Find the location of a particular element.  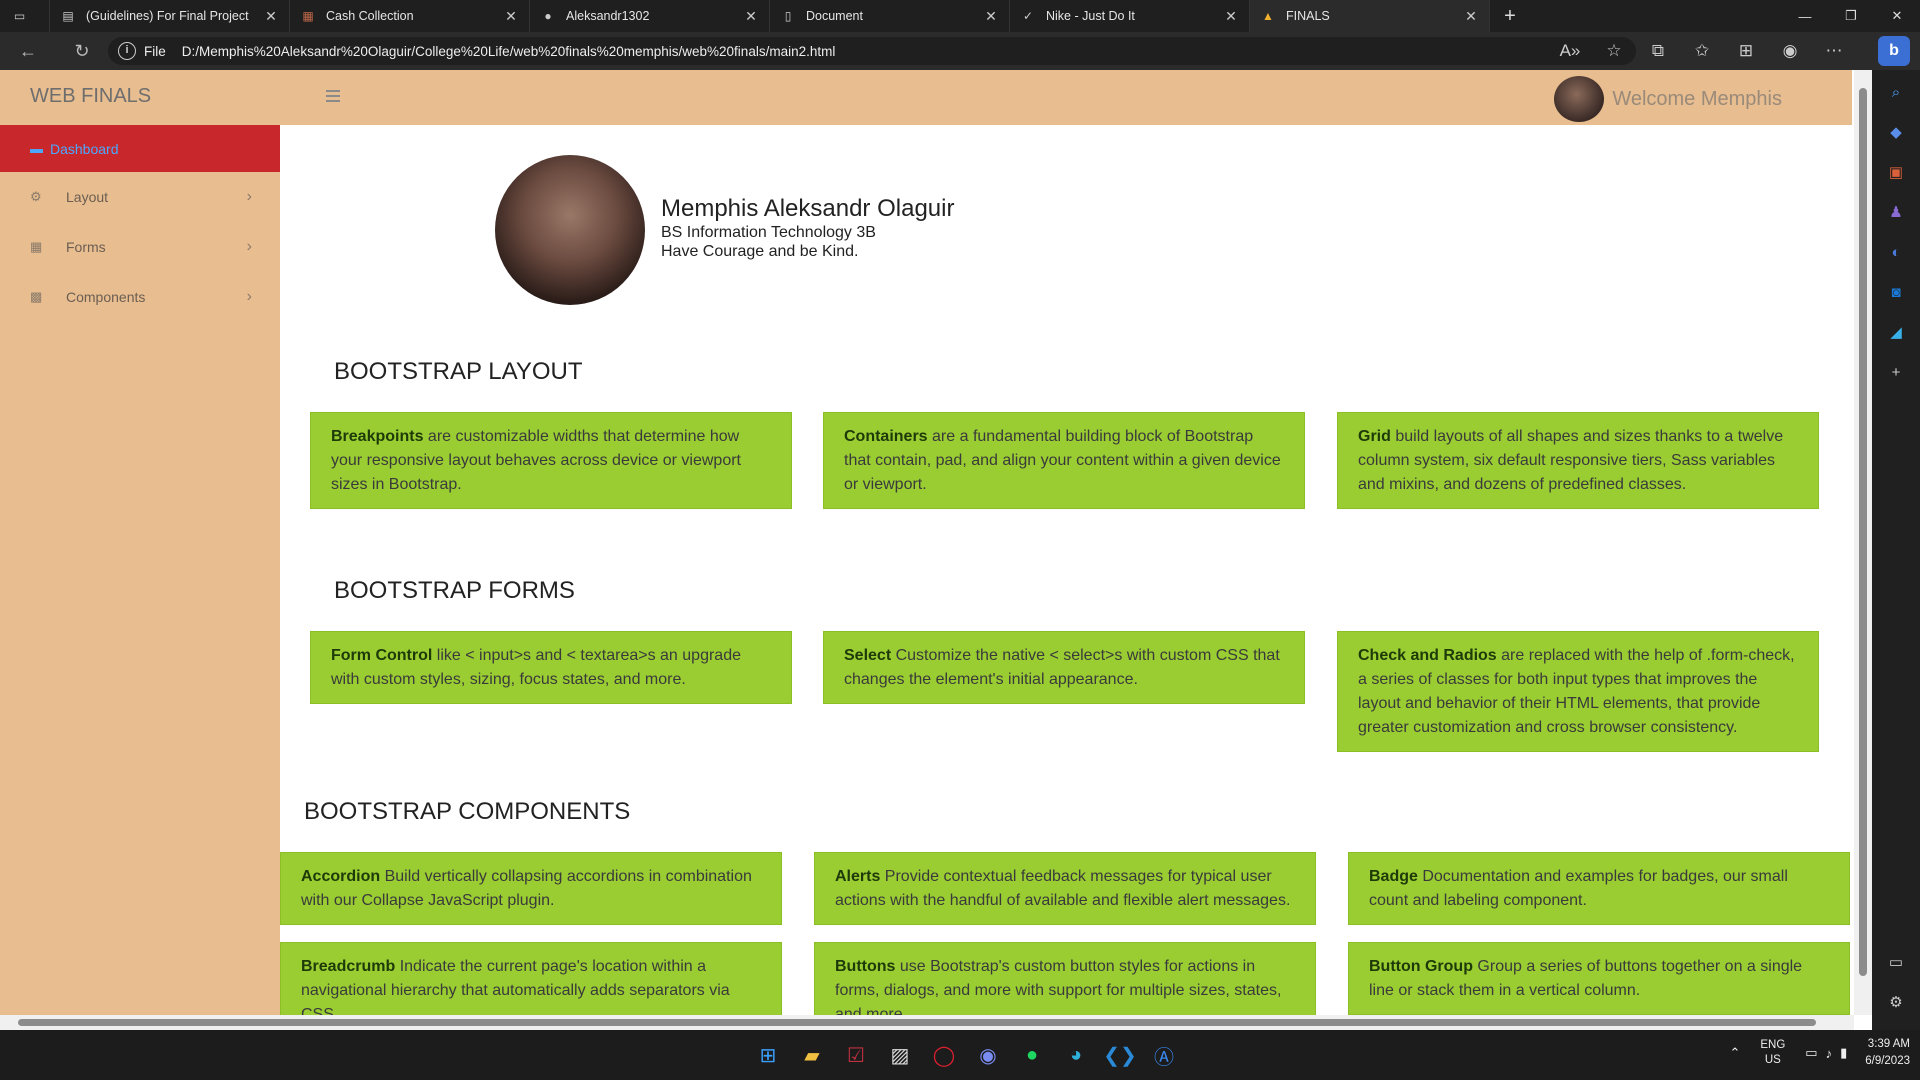

new-tab-button: + is located at coordinates (1510, 16).